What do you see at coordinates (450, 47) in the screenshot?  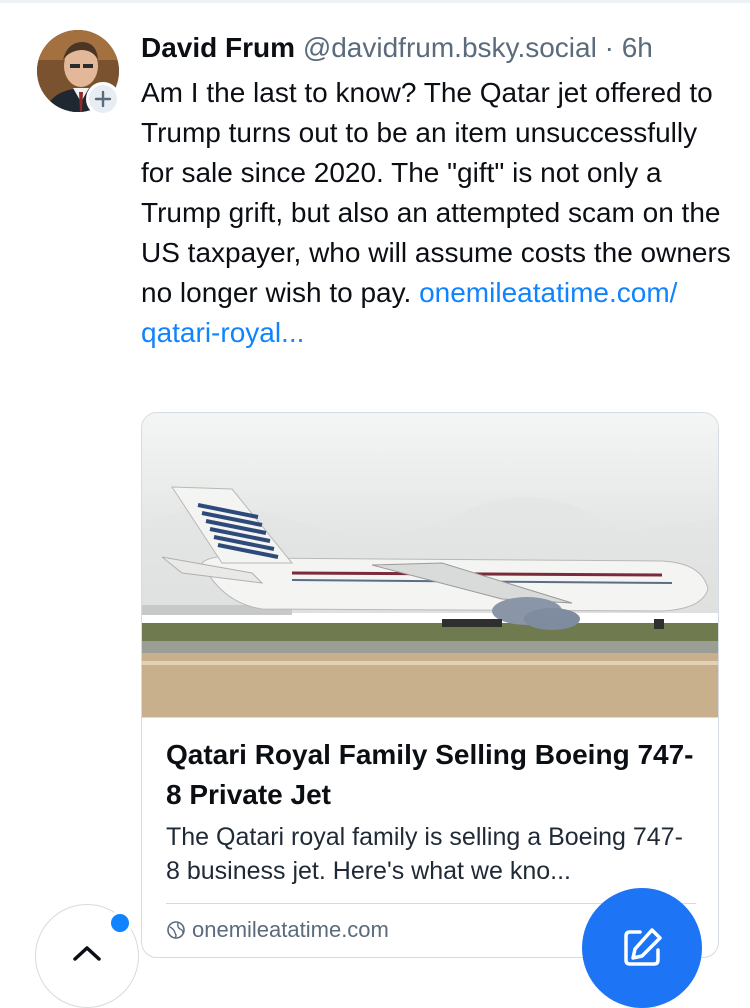 I see `author-handle: @davidfrum.bsky.social` at bounding box center [450, 47].